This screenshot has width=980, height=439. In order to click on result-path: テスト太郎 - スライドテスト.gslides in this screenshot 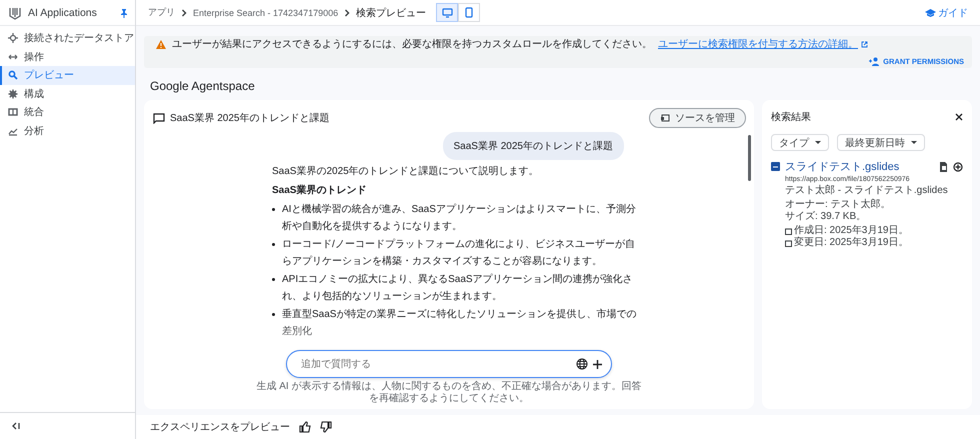, I will do `click(867, 191)`.